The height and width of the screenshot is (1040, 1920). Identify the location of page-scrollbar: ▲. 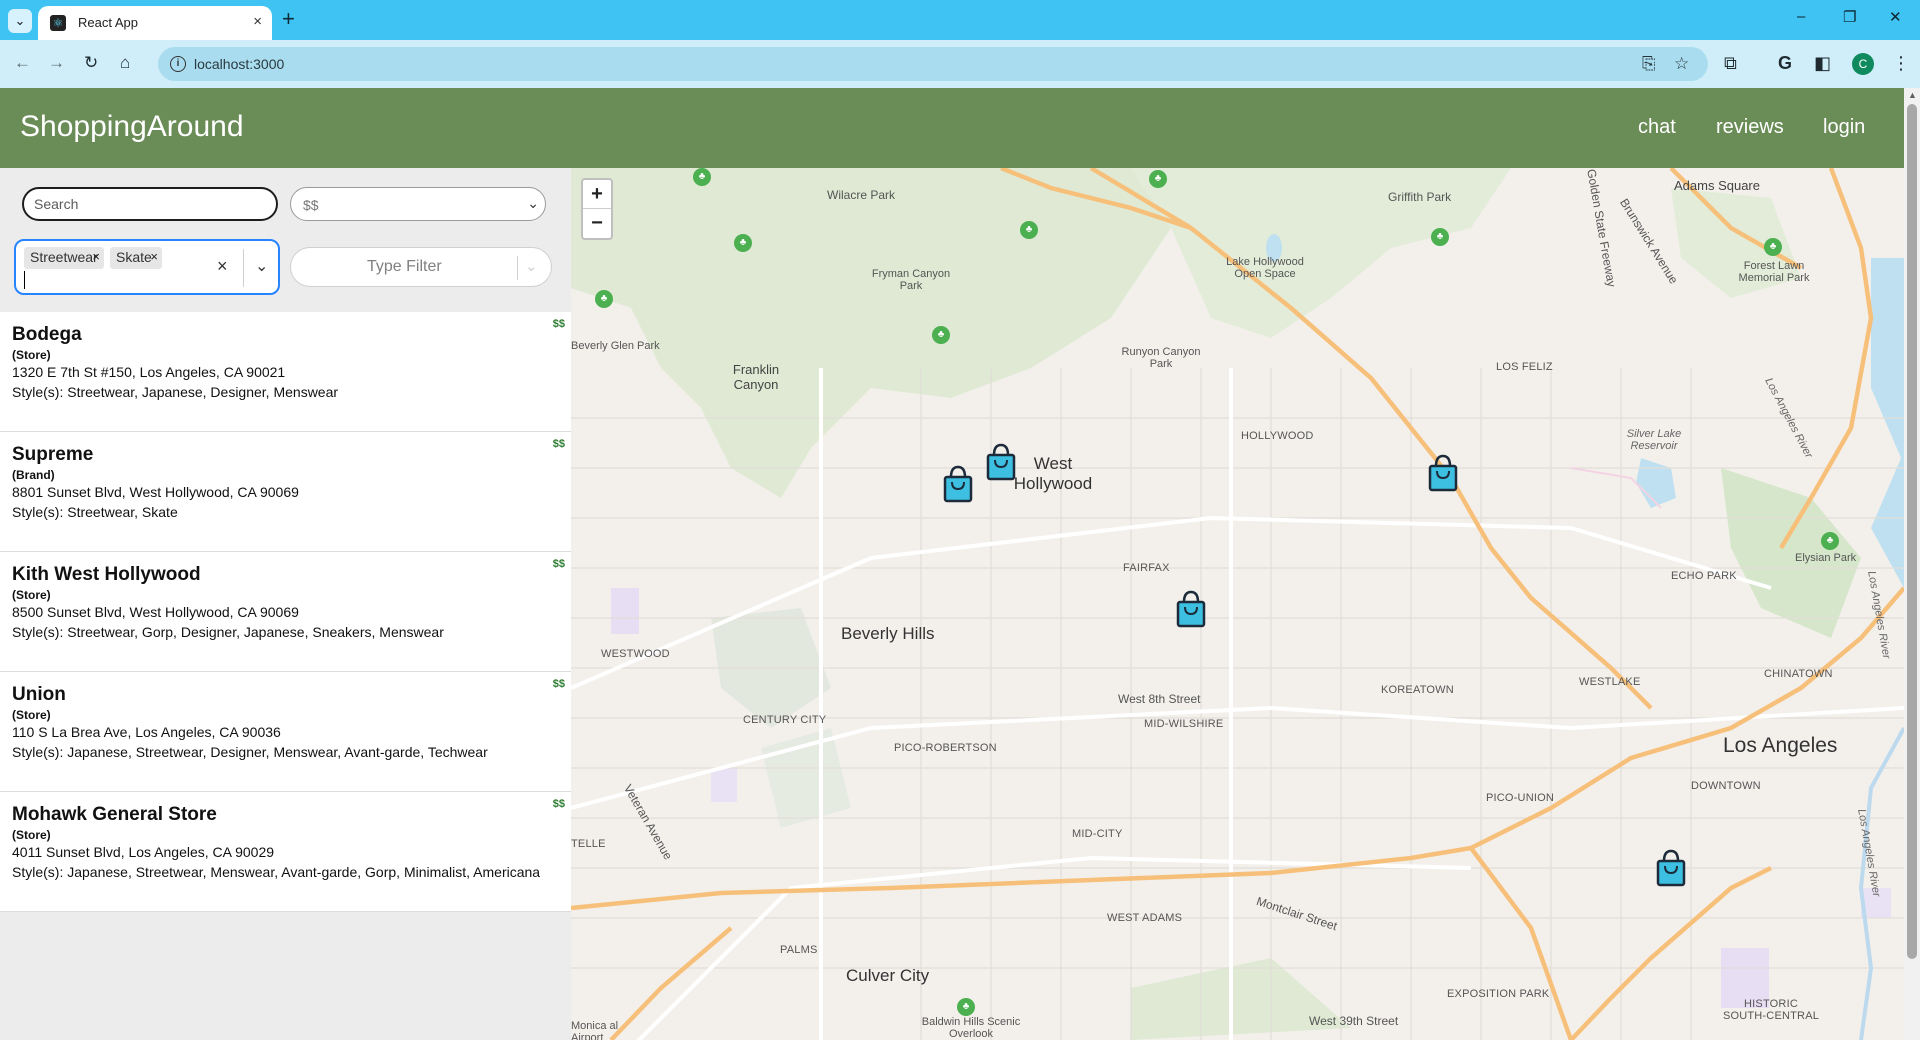
(1912, 564).